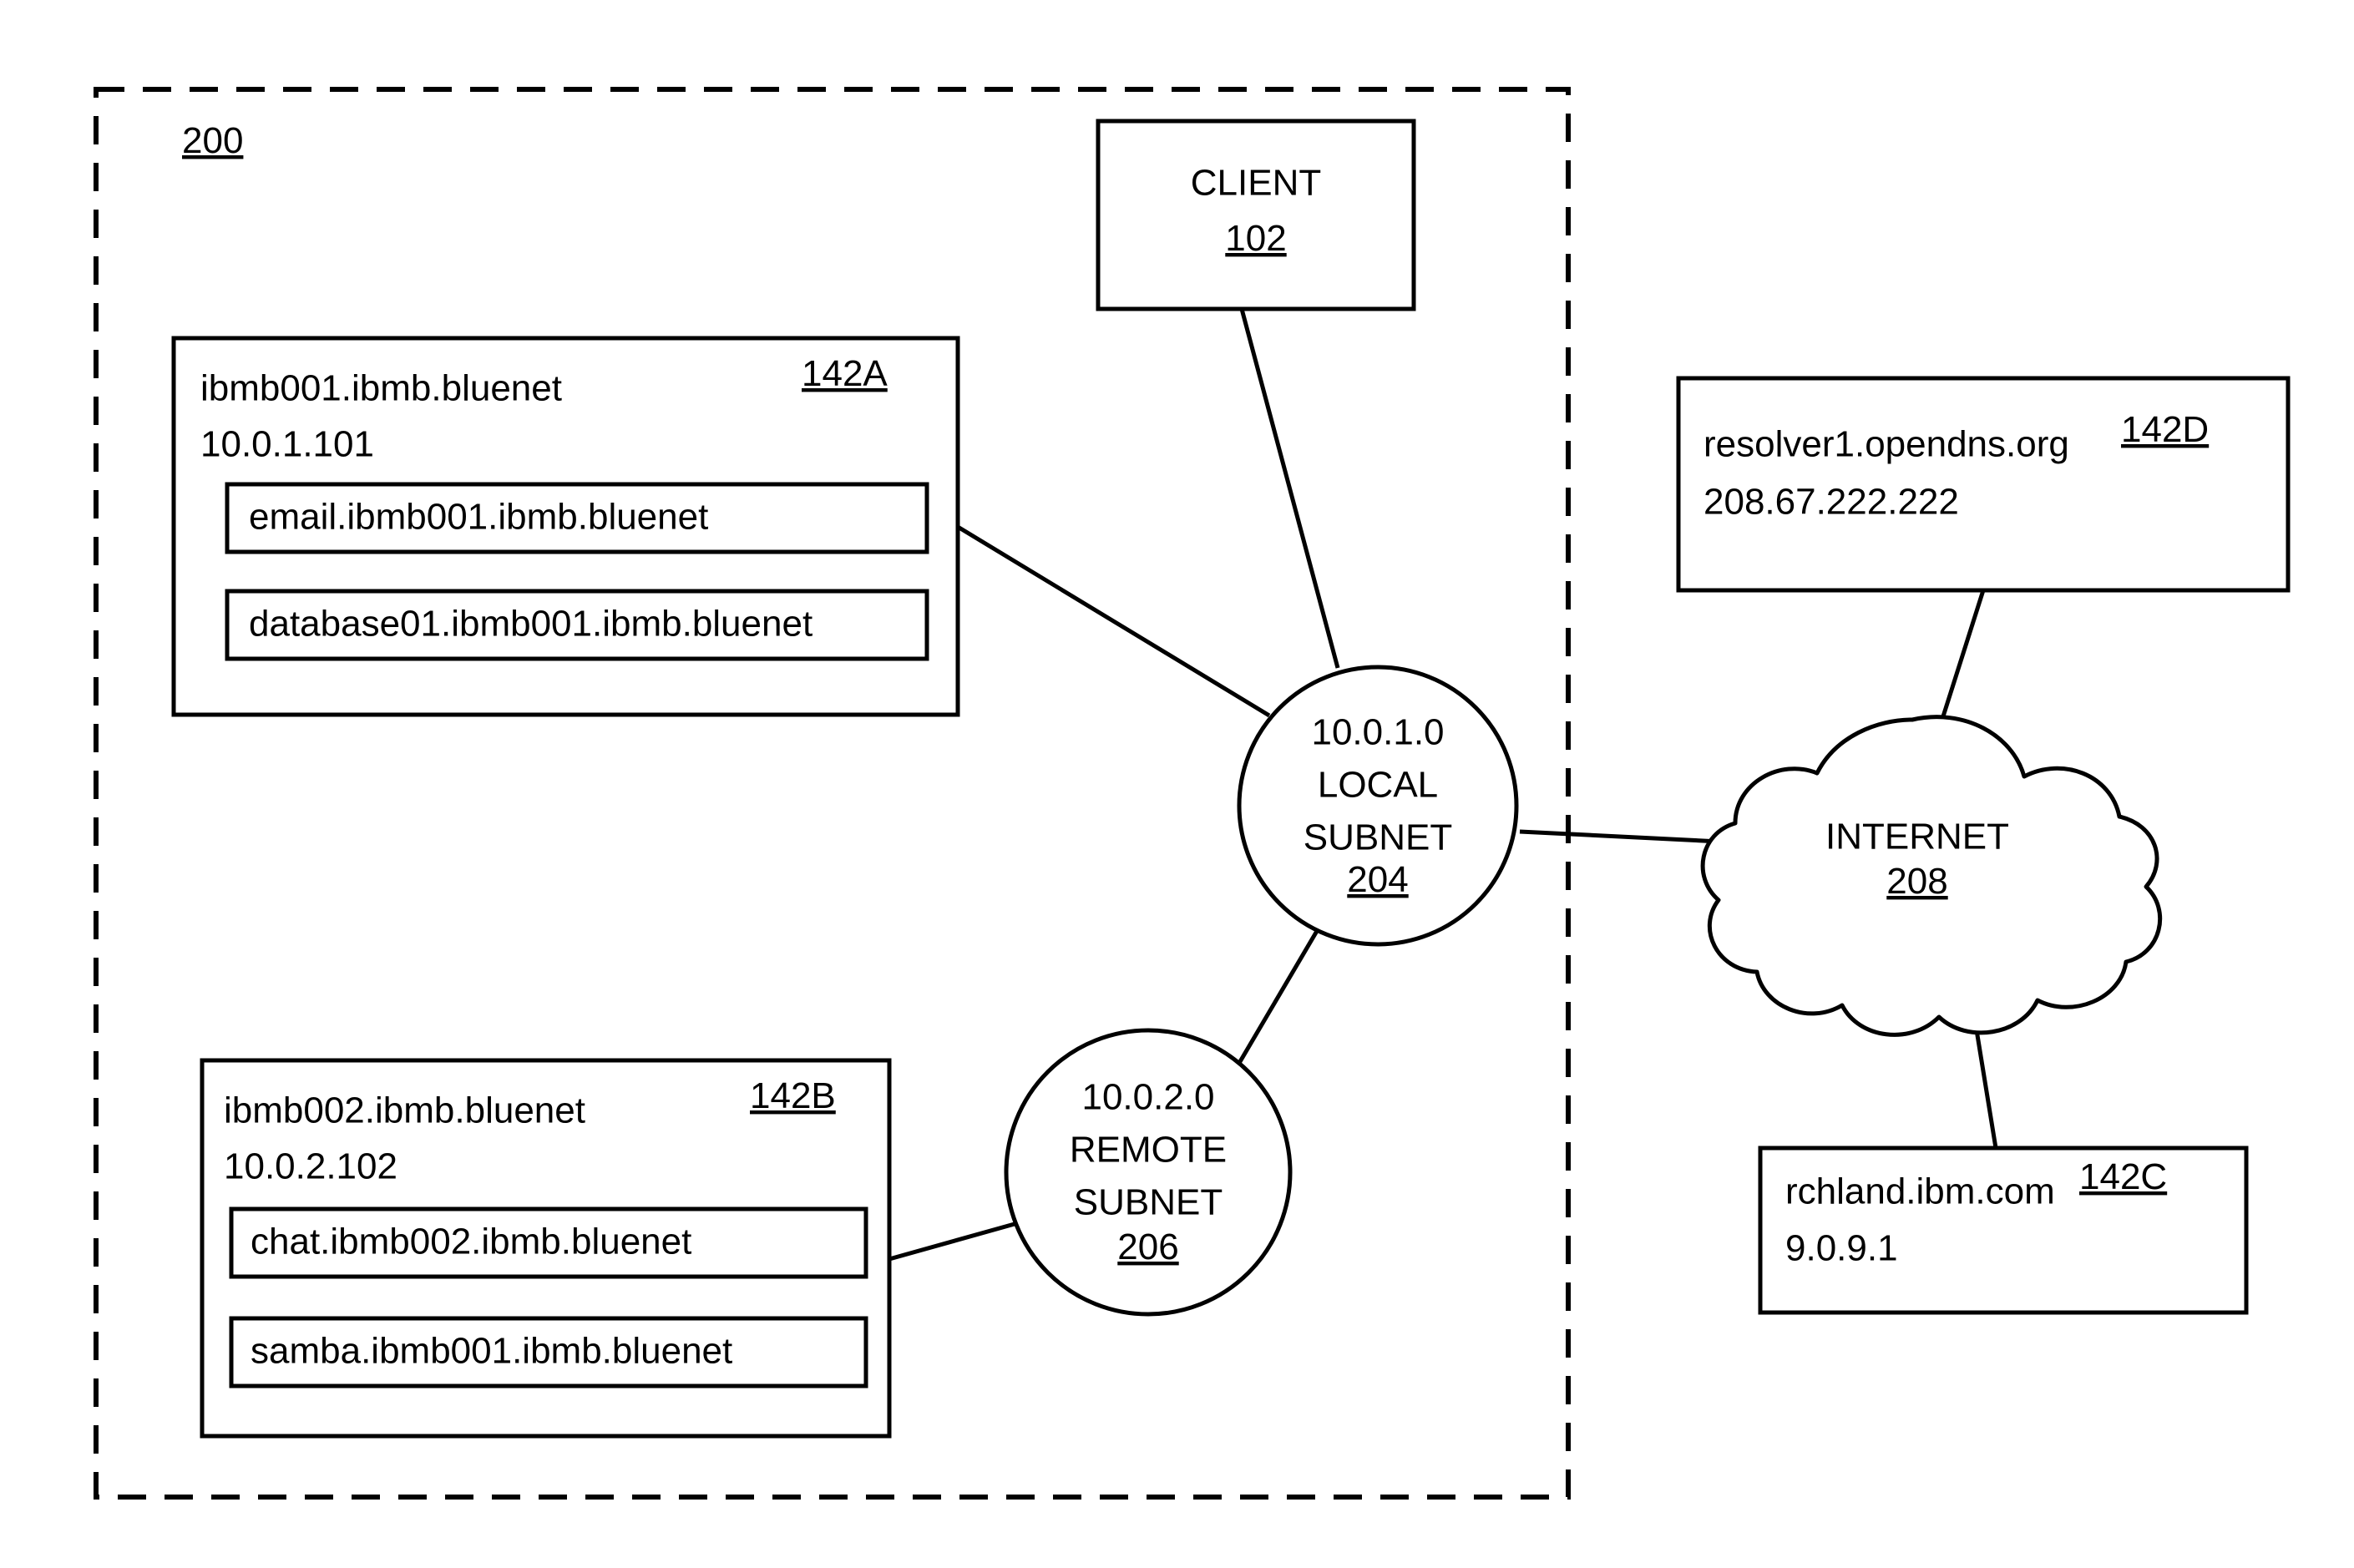  I want to click on external-host-142c-ref: 142C, so click(2123, 1176).